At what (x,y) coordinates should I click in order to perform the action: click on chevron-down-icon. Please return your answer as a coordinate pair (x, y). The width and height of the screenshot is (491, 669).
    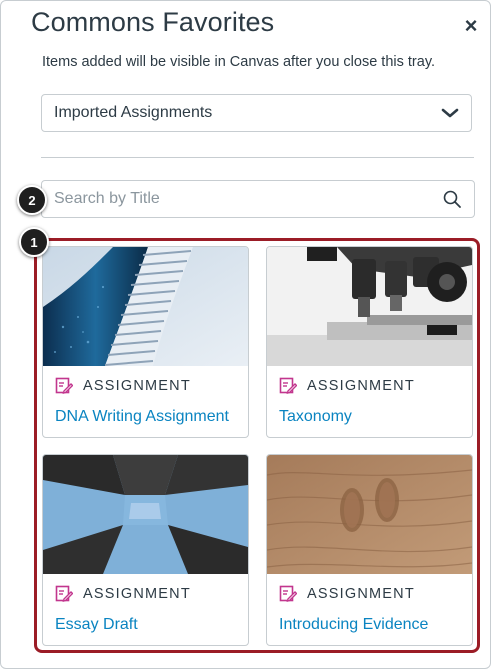
    Looking at the image, I should click on (450, 113).